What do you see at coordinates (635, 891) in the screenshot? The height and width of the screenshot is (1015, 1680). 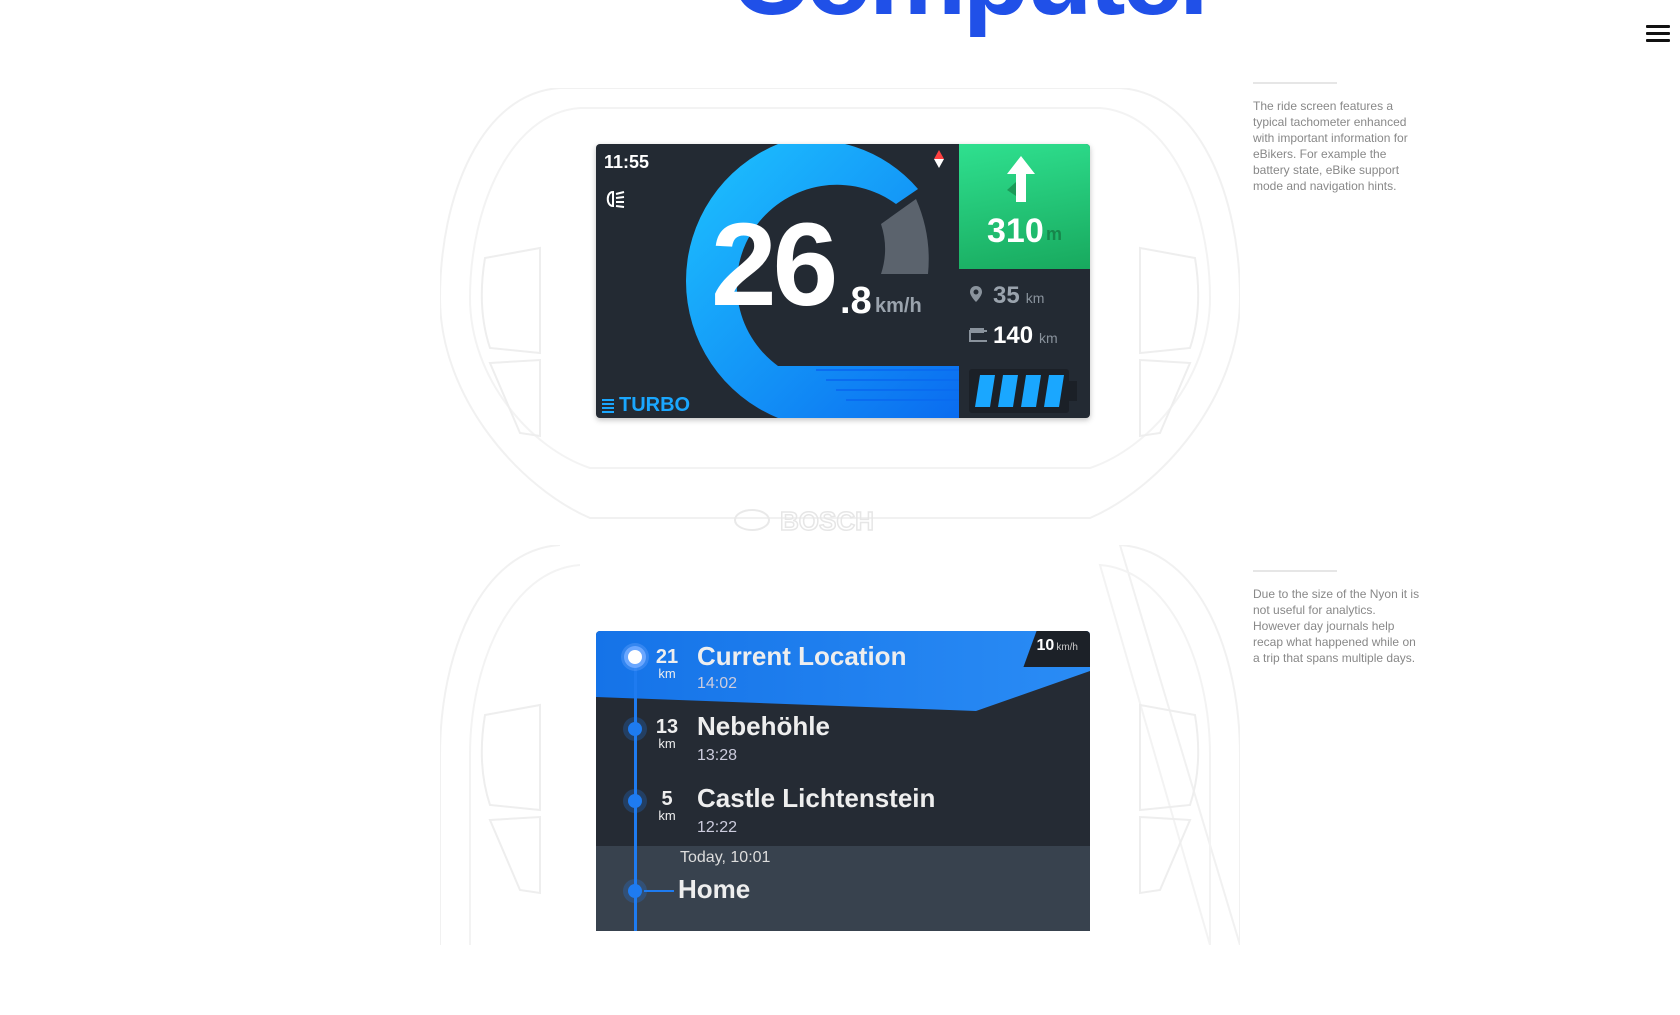 I see `home-dot` at bounding box center [635, 891].